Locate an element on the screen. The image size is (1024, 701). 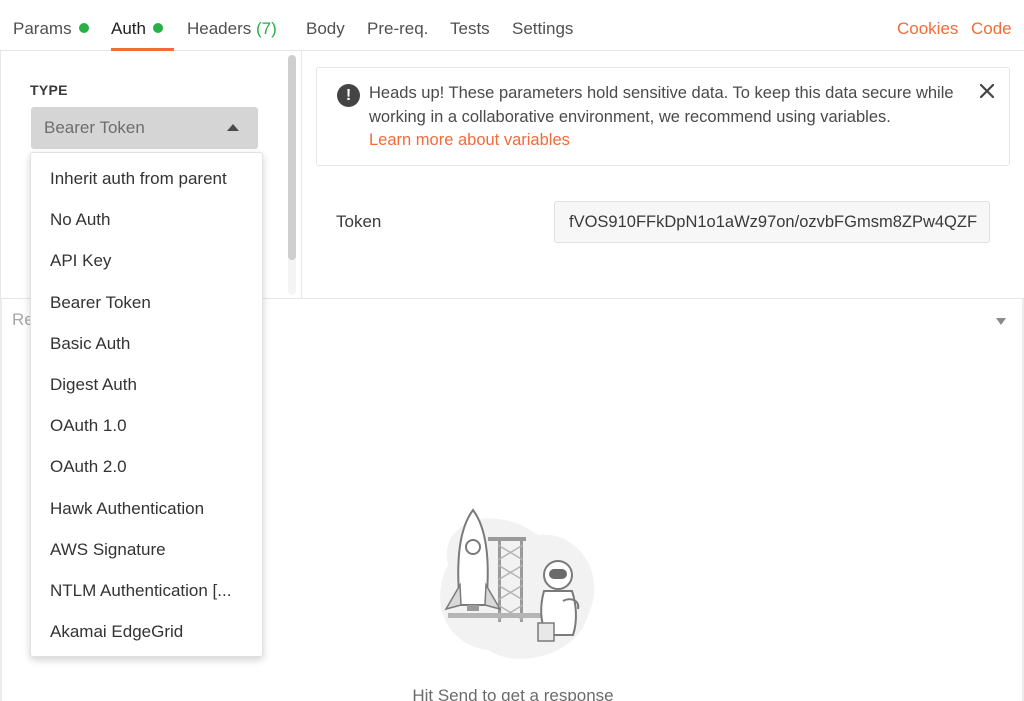
tab-label: Auth is located at coordinates (128, 28).